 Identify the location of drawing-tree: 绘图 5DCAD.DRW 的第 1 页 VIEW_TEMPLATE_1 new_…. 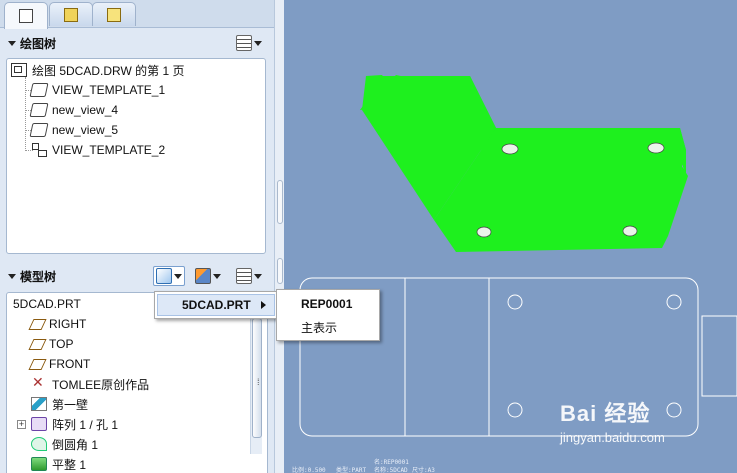
(136, 156).